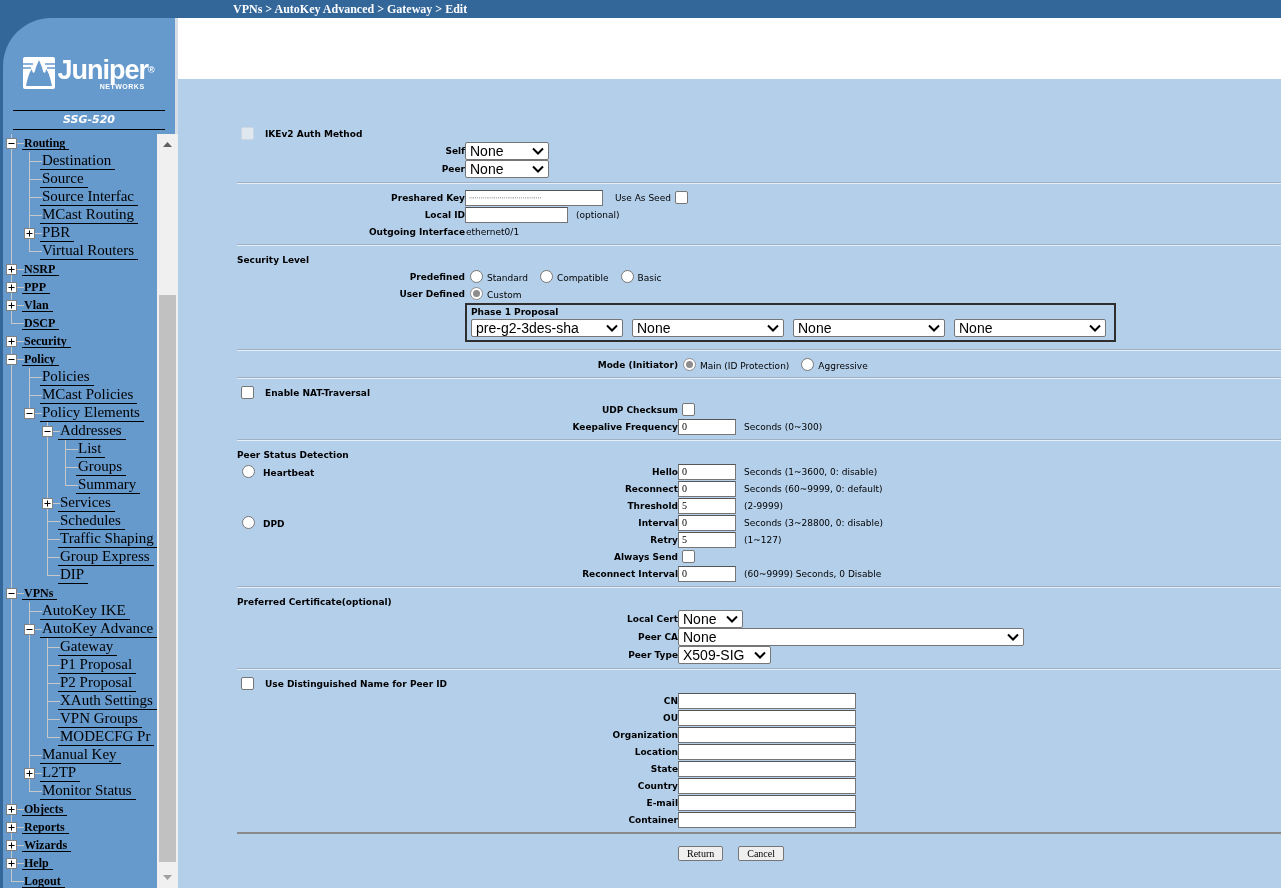 Image resolution: width=1281 pixels, height=888 pixels. Describe the element at coordinates (88, 647) in the screenshot. I see `nav-link: Gateway` at that location.